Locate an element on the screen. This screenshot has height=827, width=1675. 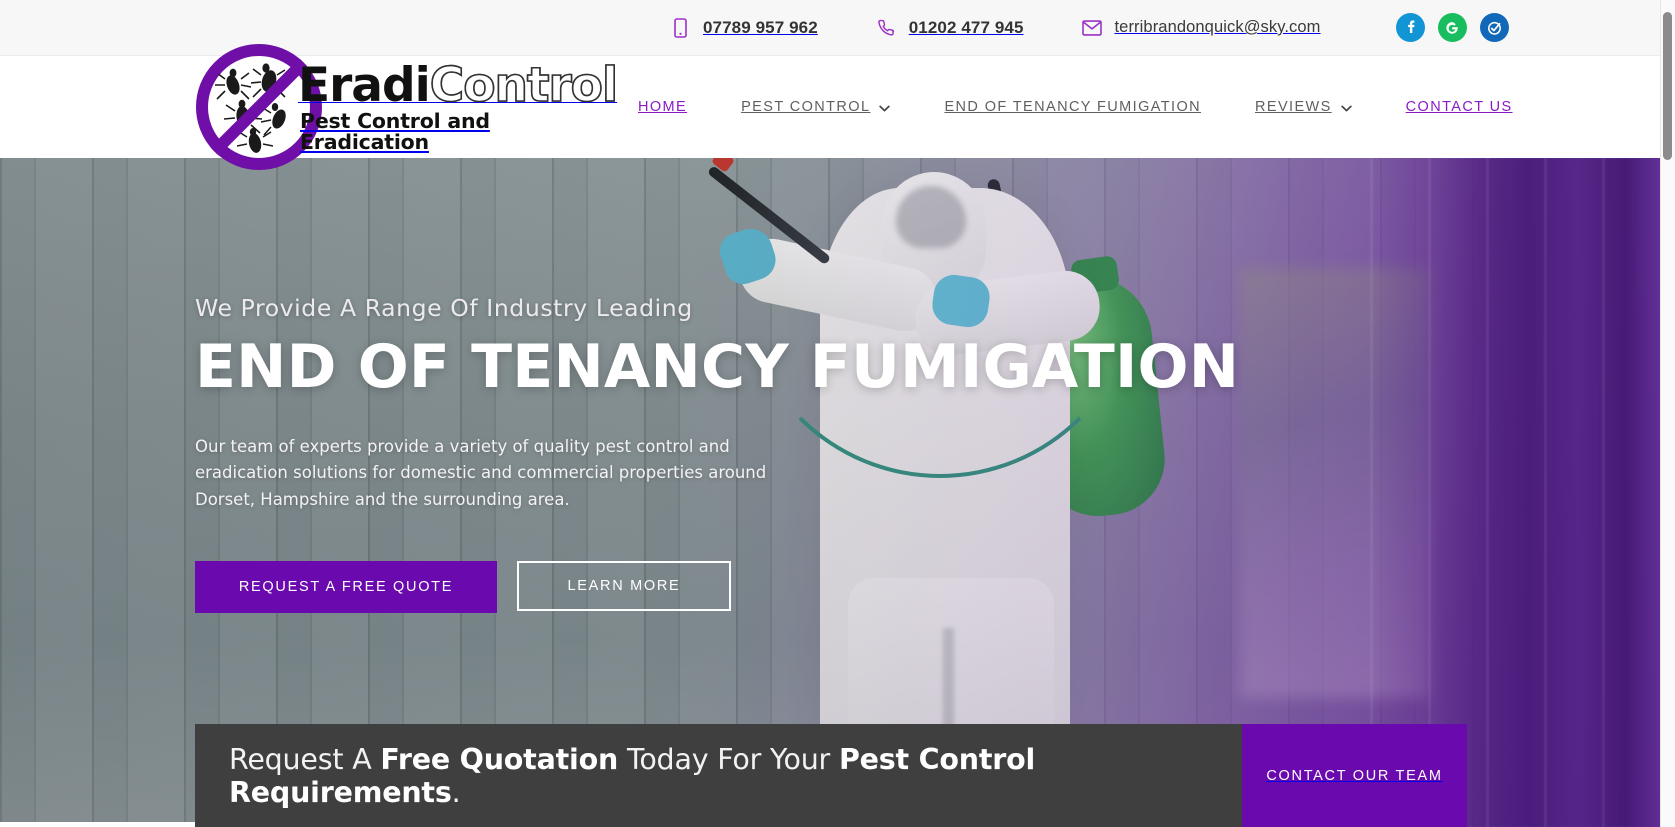
page-bottom-gap is located at coordinates (97, 824).